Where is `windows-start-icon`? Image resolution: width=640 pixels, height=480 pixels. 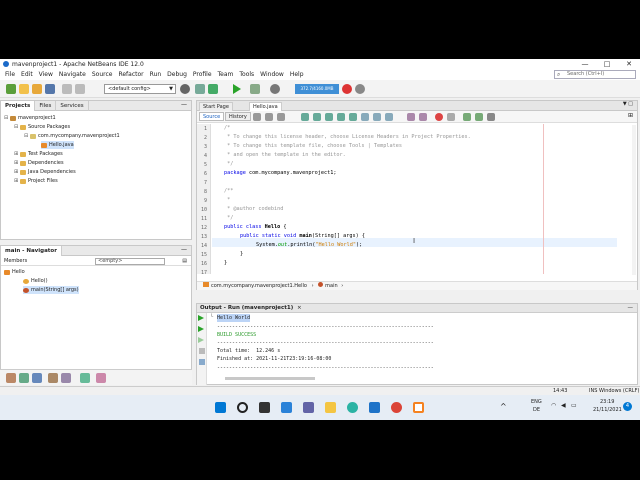
windows-start-icon is located at coordinates (220, 407).